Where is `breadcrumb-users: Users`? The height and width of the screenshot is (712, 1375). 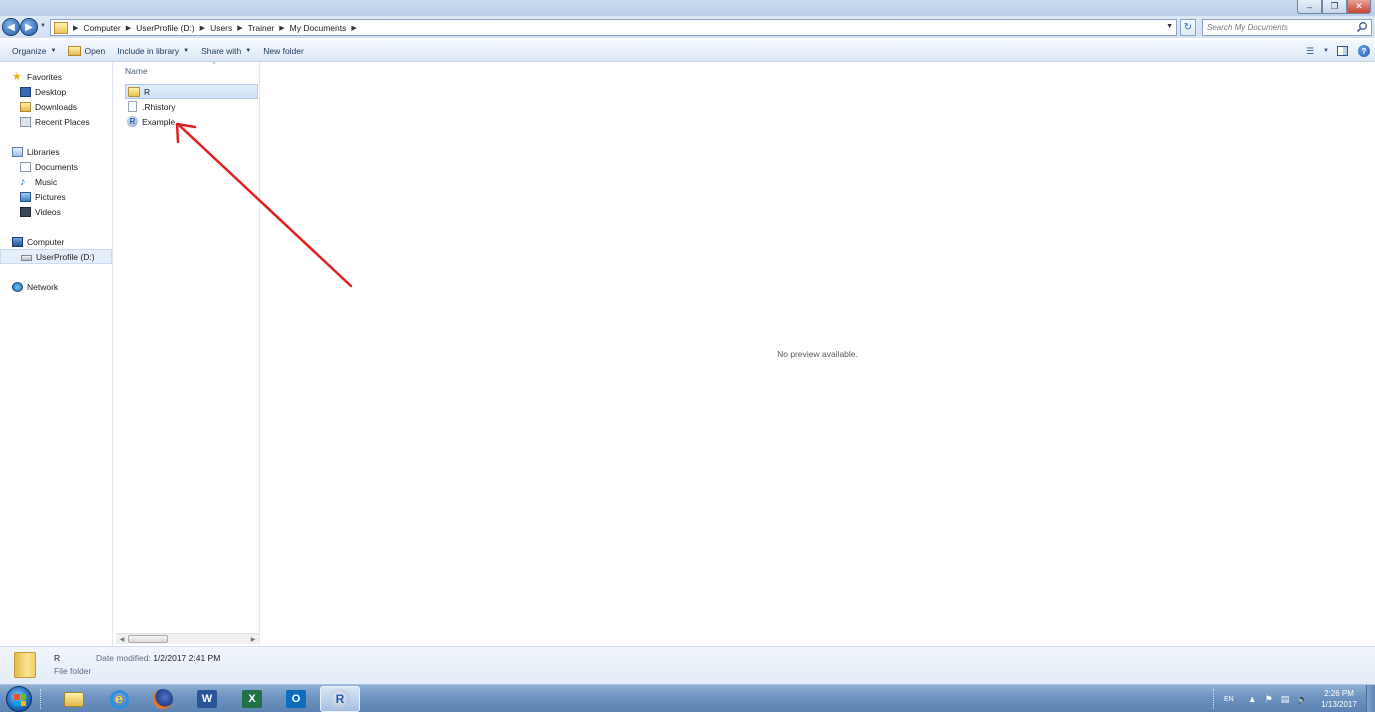 breadcrumb-users: Users is located at coordinates (221, 28).